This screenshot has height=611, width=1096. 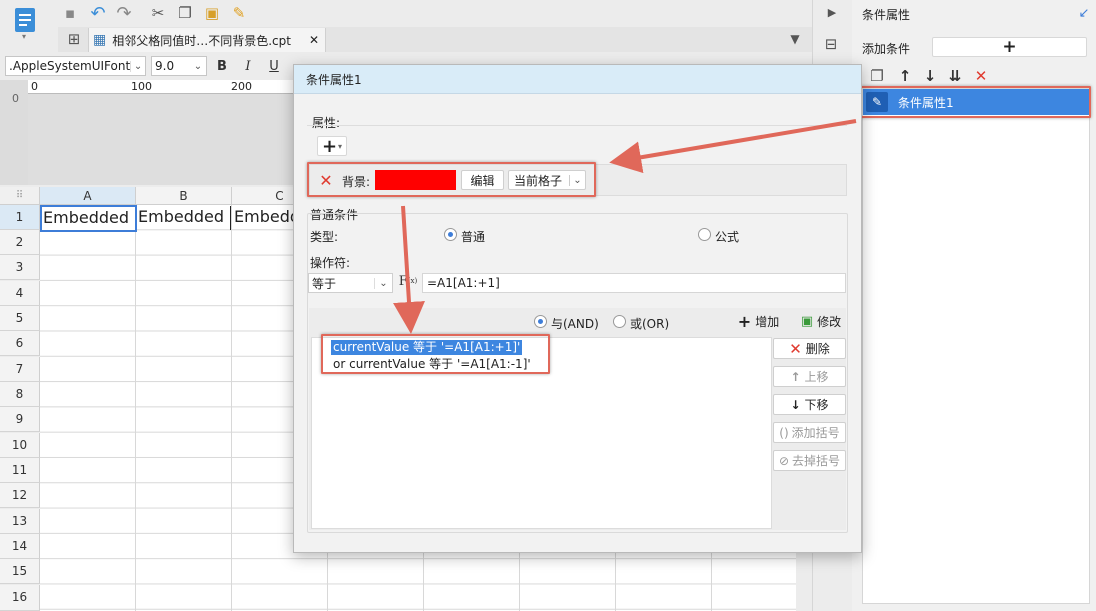 What do you see at coordinates (625, 226) in the screenshot?
I see `annotation-arrows` at bounding box center [625, 226].